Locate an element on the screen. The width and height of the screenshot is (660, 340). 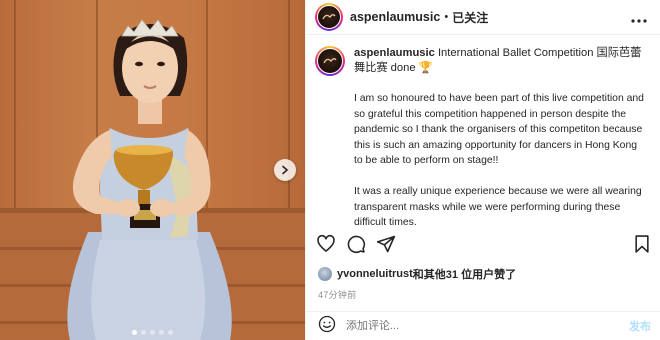
action-bar is located at coordinates (486, 245).